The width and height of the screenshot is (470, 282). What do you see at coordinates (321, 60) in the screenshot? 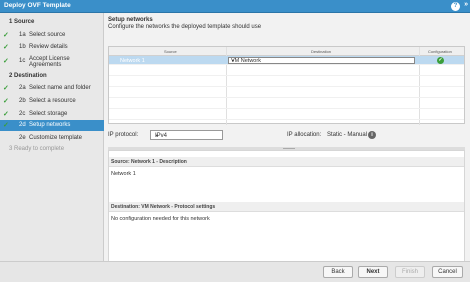
I see `destination-network-select: VM Network ▼` at bounding box center [321, 60].